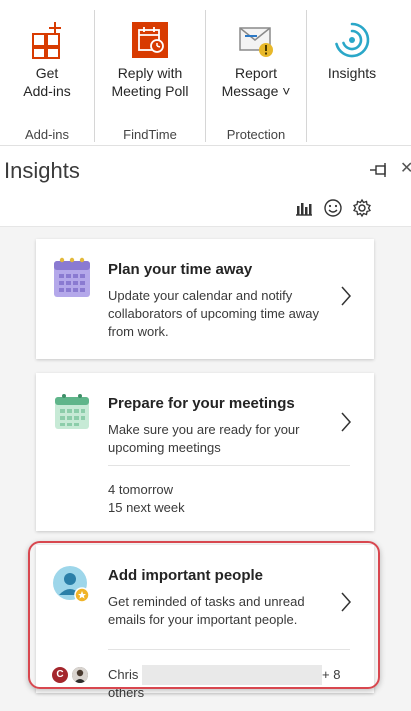  Describe the element at coordinates (201, 403) in the screenshot. I see `card-title: Prepare for your meetings` at that location.